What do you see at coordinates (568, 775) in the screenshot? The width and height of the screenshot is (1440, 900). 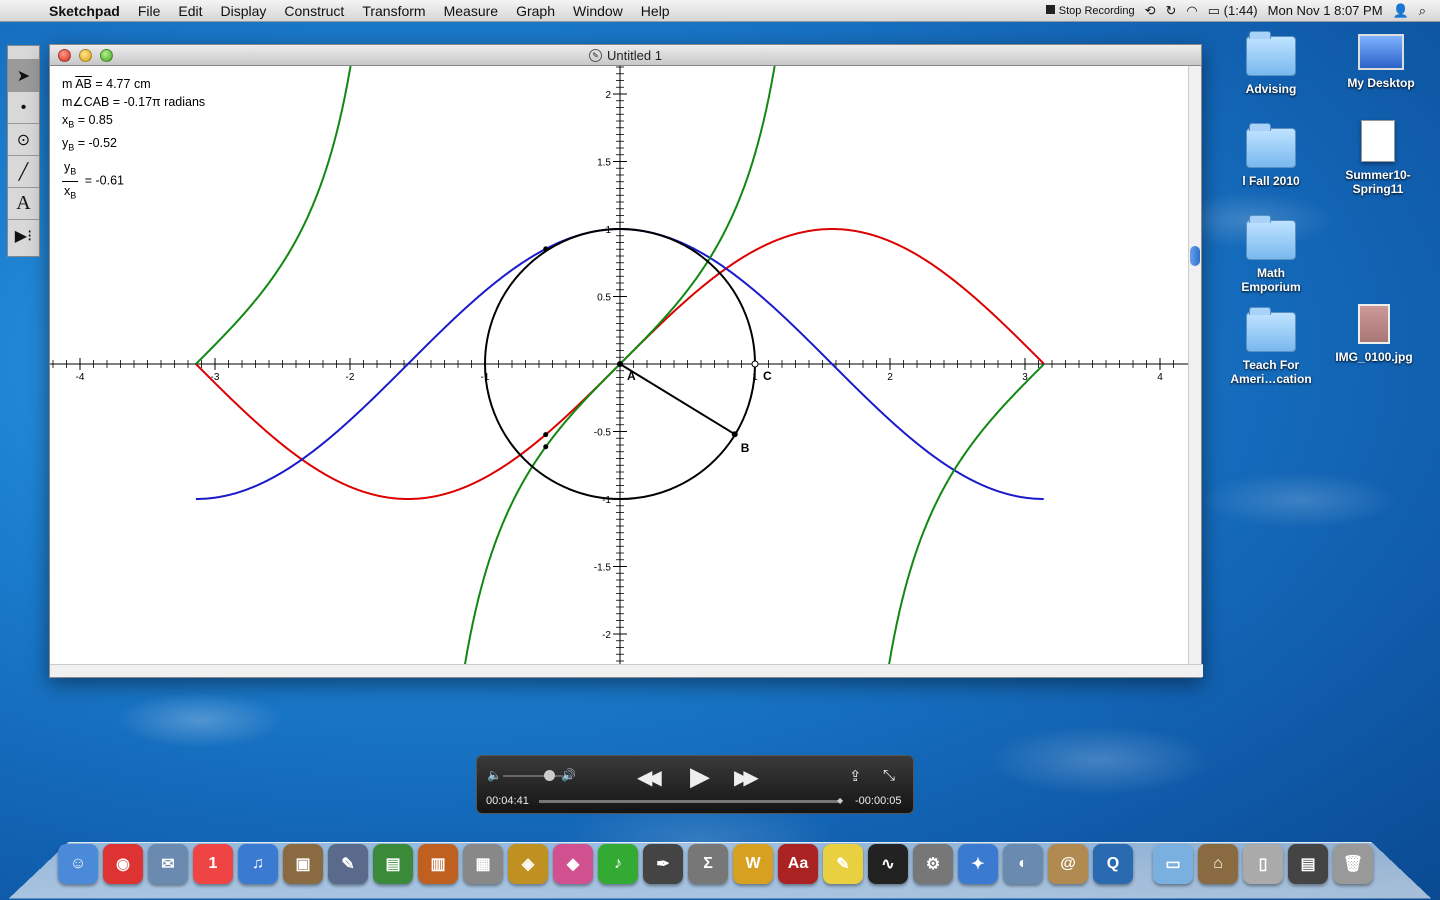 I see `volume-high-icon: 🔊` at bounding box center [568, 775].